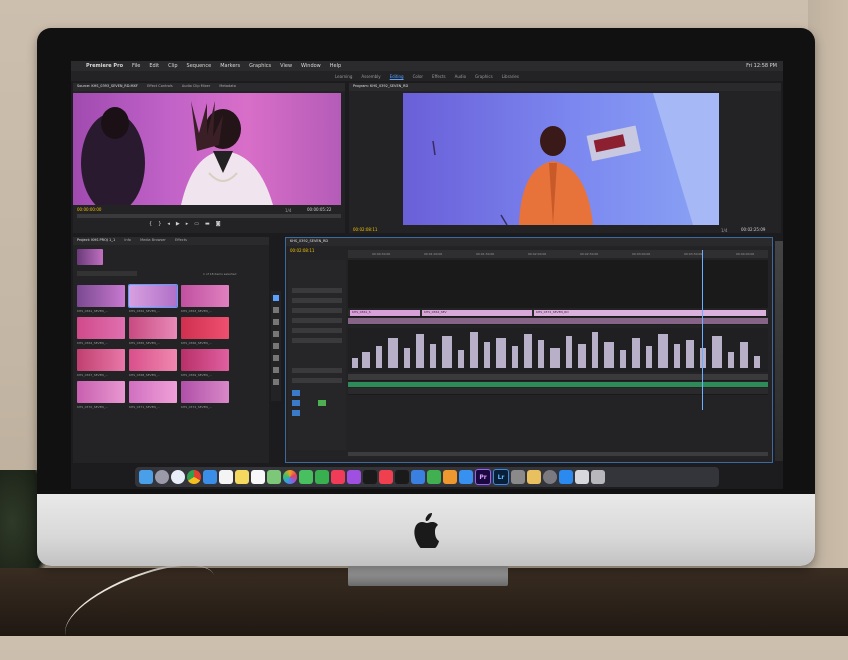 This screenshot has width=848, height=660. What do you see at coordinates (153, 240) in the screenshot?
I see `tab-media-browser: Media Browser` at bounding box center [153, 240].